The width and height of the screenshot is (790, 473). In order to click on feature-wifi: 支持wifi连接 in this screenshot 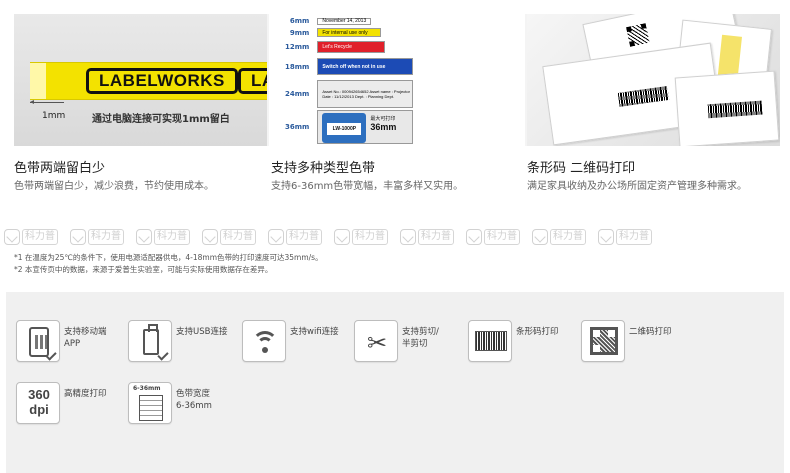, I will do `click(290, 341)`.